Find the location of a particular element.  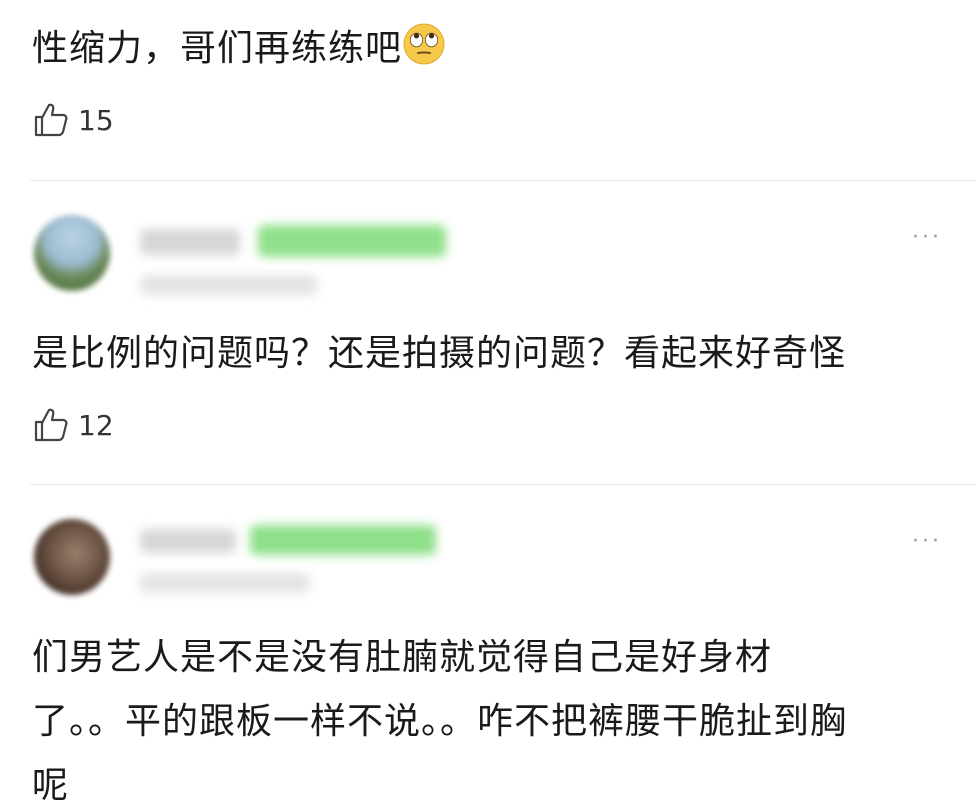

like-button: 15 is located at coordinates (73, 120).